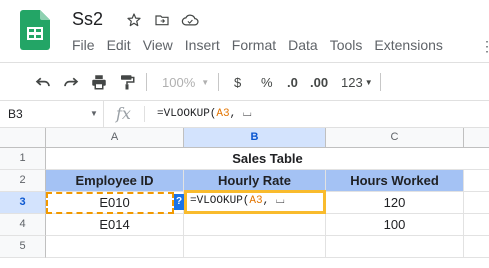  What do you see at coordinates (476, 225) in the screenshot?
I see `cell-d4` at bounding box center [476, 225].